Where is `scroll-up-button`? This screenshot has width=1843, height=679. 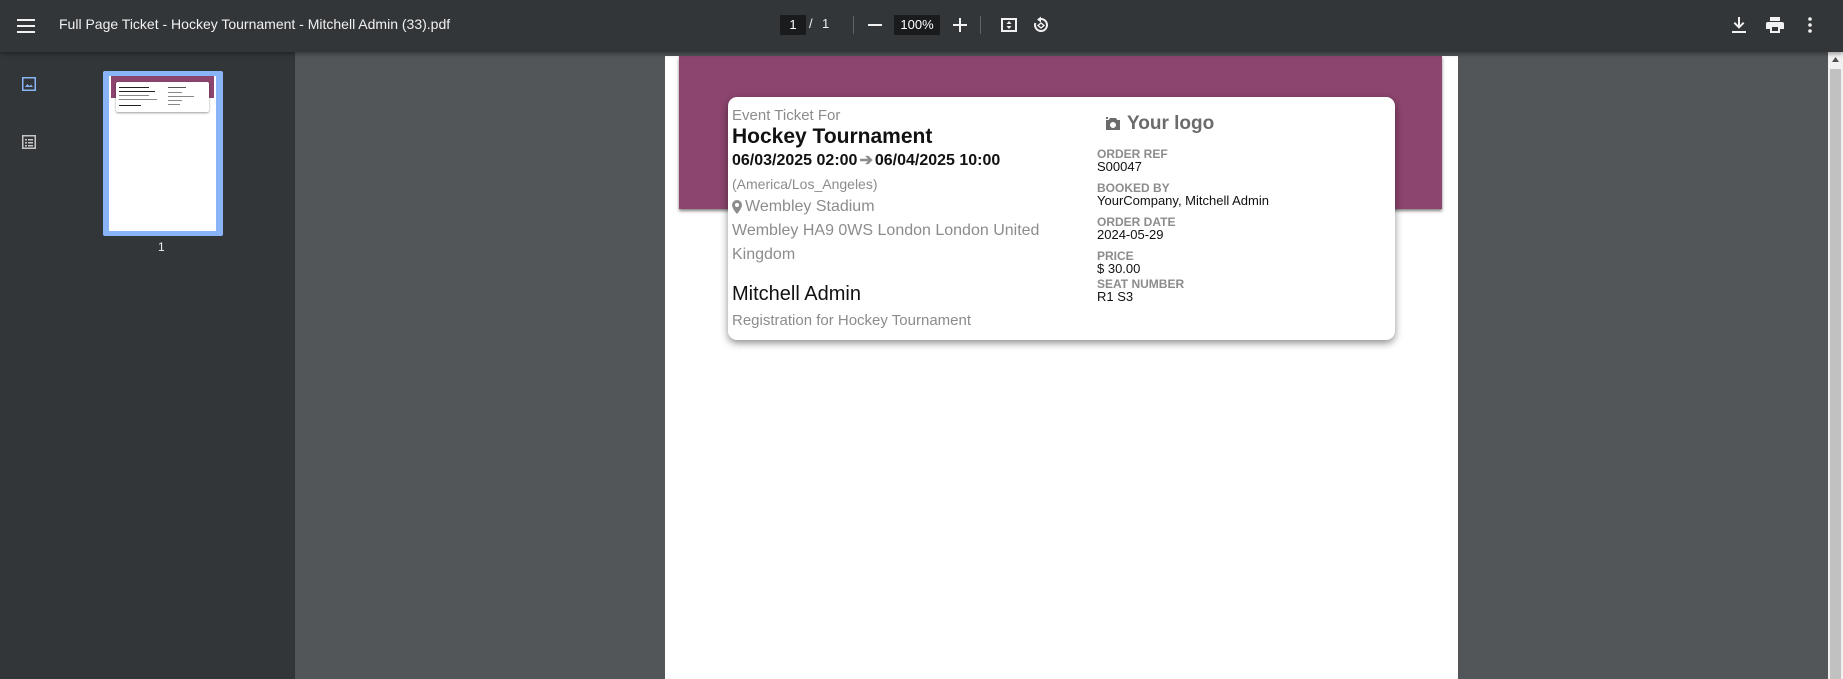
scroll-up-button is located at coordinates (1835, 59).